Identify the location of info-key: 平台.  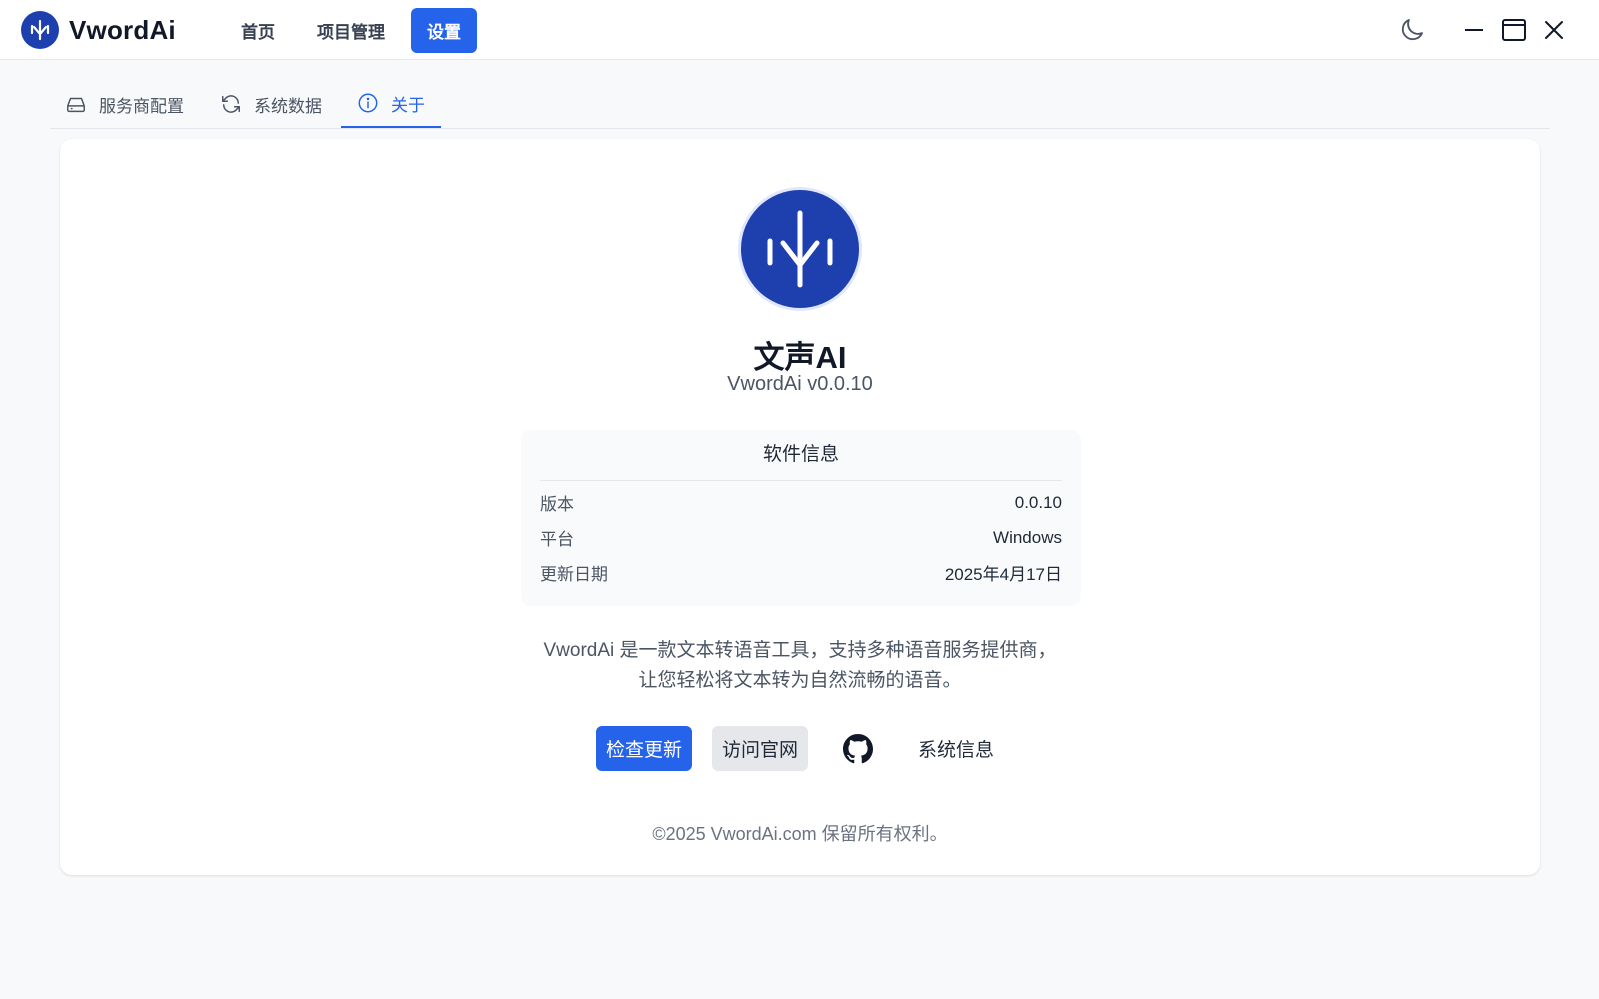
(557, 539).